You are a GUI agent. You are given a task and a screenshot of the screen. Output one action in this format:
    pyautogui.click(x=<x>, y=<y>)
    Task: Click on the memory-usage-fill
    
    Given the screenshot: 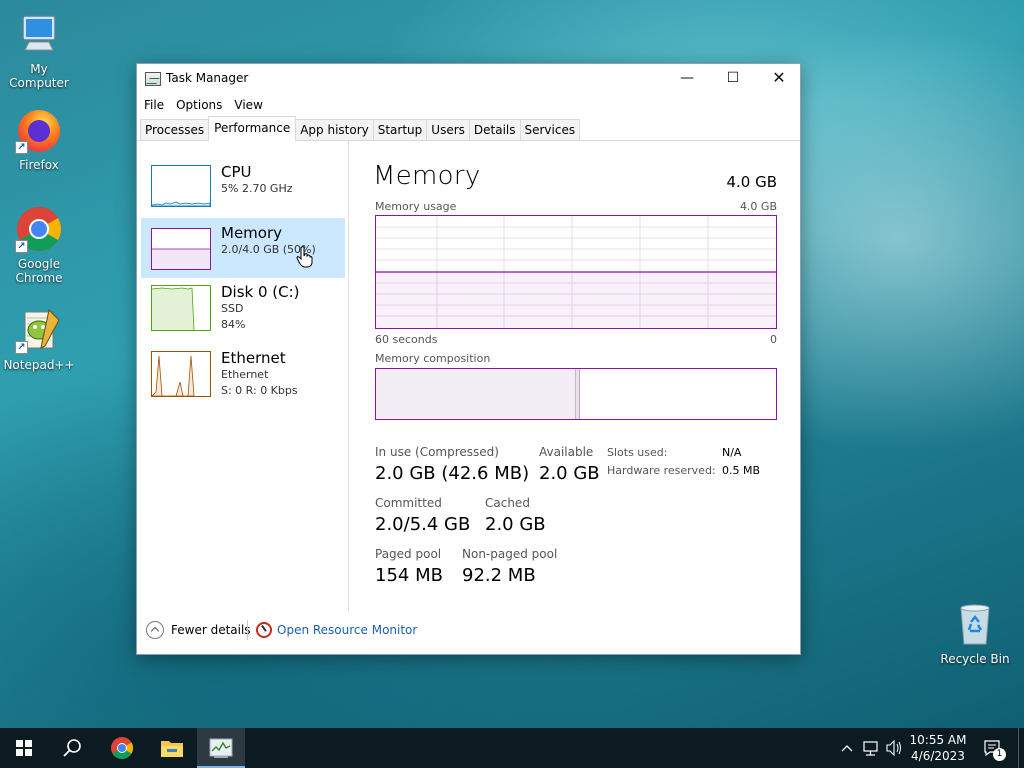 What is the action you would take?
    pyautogui.click(x=576, y=300)
    